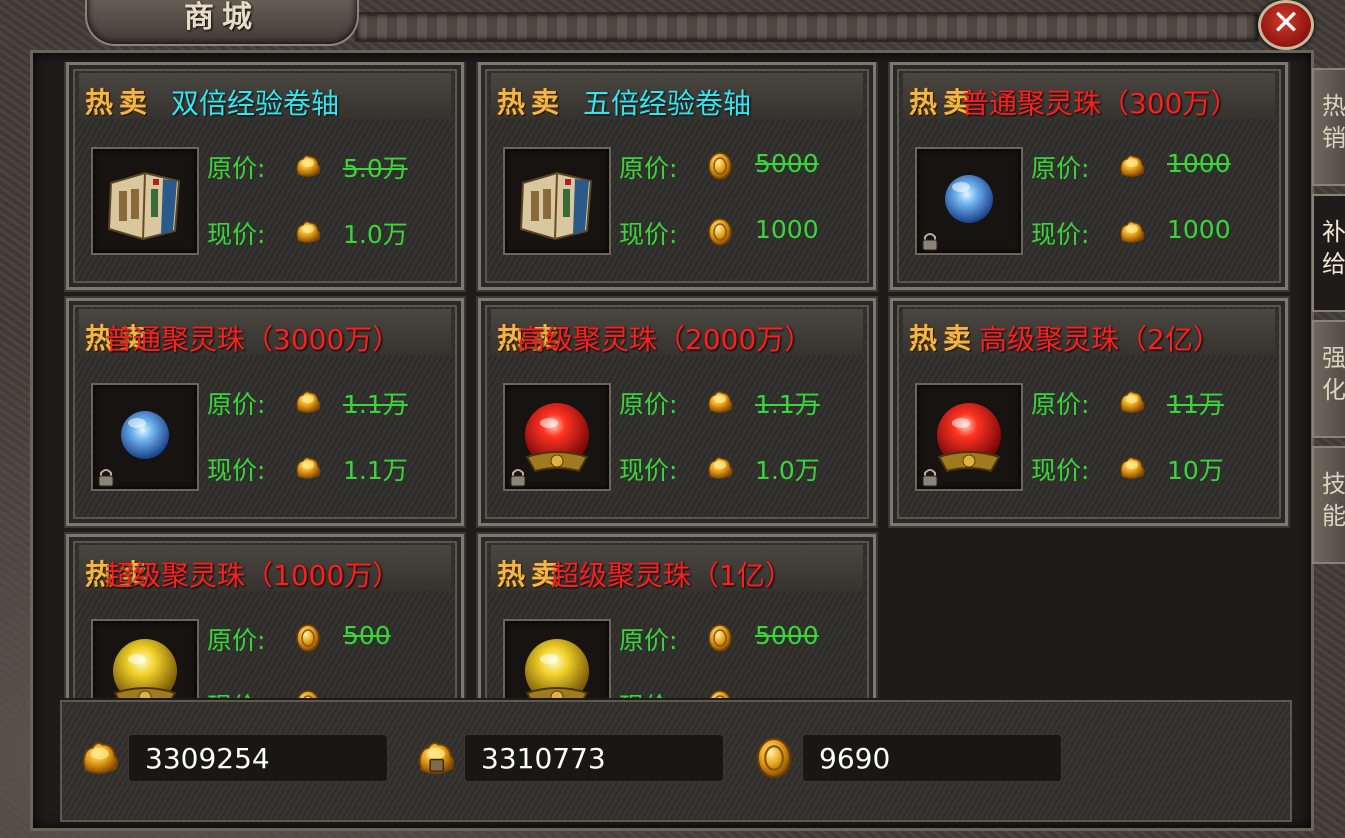 The image size is (1345, 838). Describe the element at coordinates (367, 635) in the screenshot. I see `original-price-value: 500` at that location.